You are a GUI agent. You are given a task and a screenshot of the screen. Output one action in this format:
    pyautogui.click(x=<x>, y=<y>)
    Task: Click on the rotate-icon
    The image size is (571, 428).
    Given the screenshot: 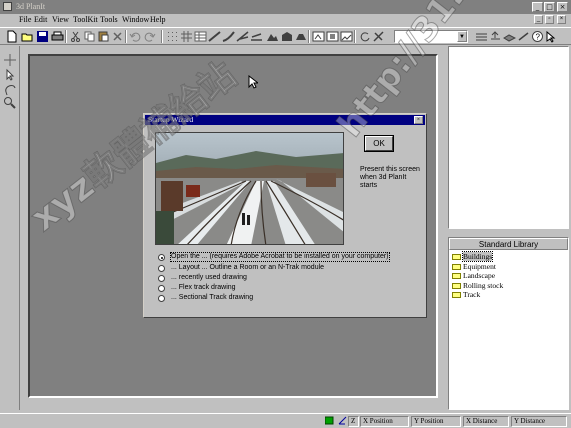 What is the action you would take?
    pyautogui.click(x=364, y=36)
    